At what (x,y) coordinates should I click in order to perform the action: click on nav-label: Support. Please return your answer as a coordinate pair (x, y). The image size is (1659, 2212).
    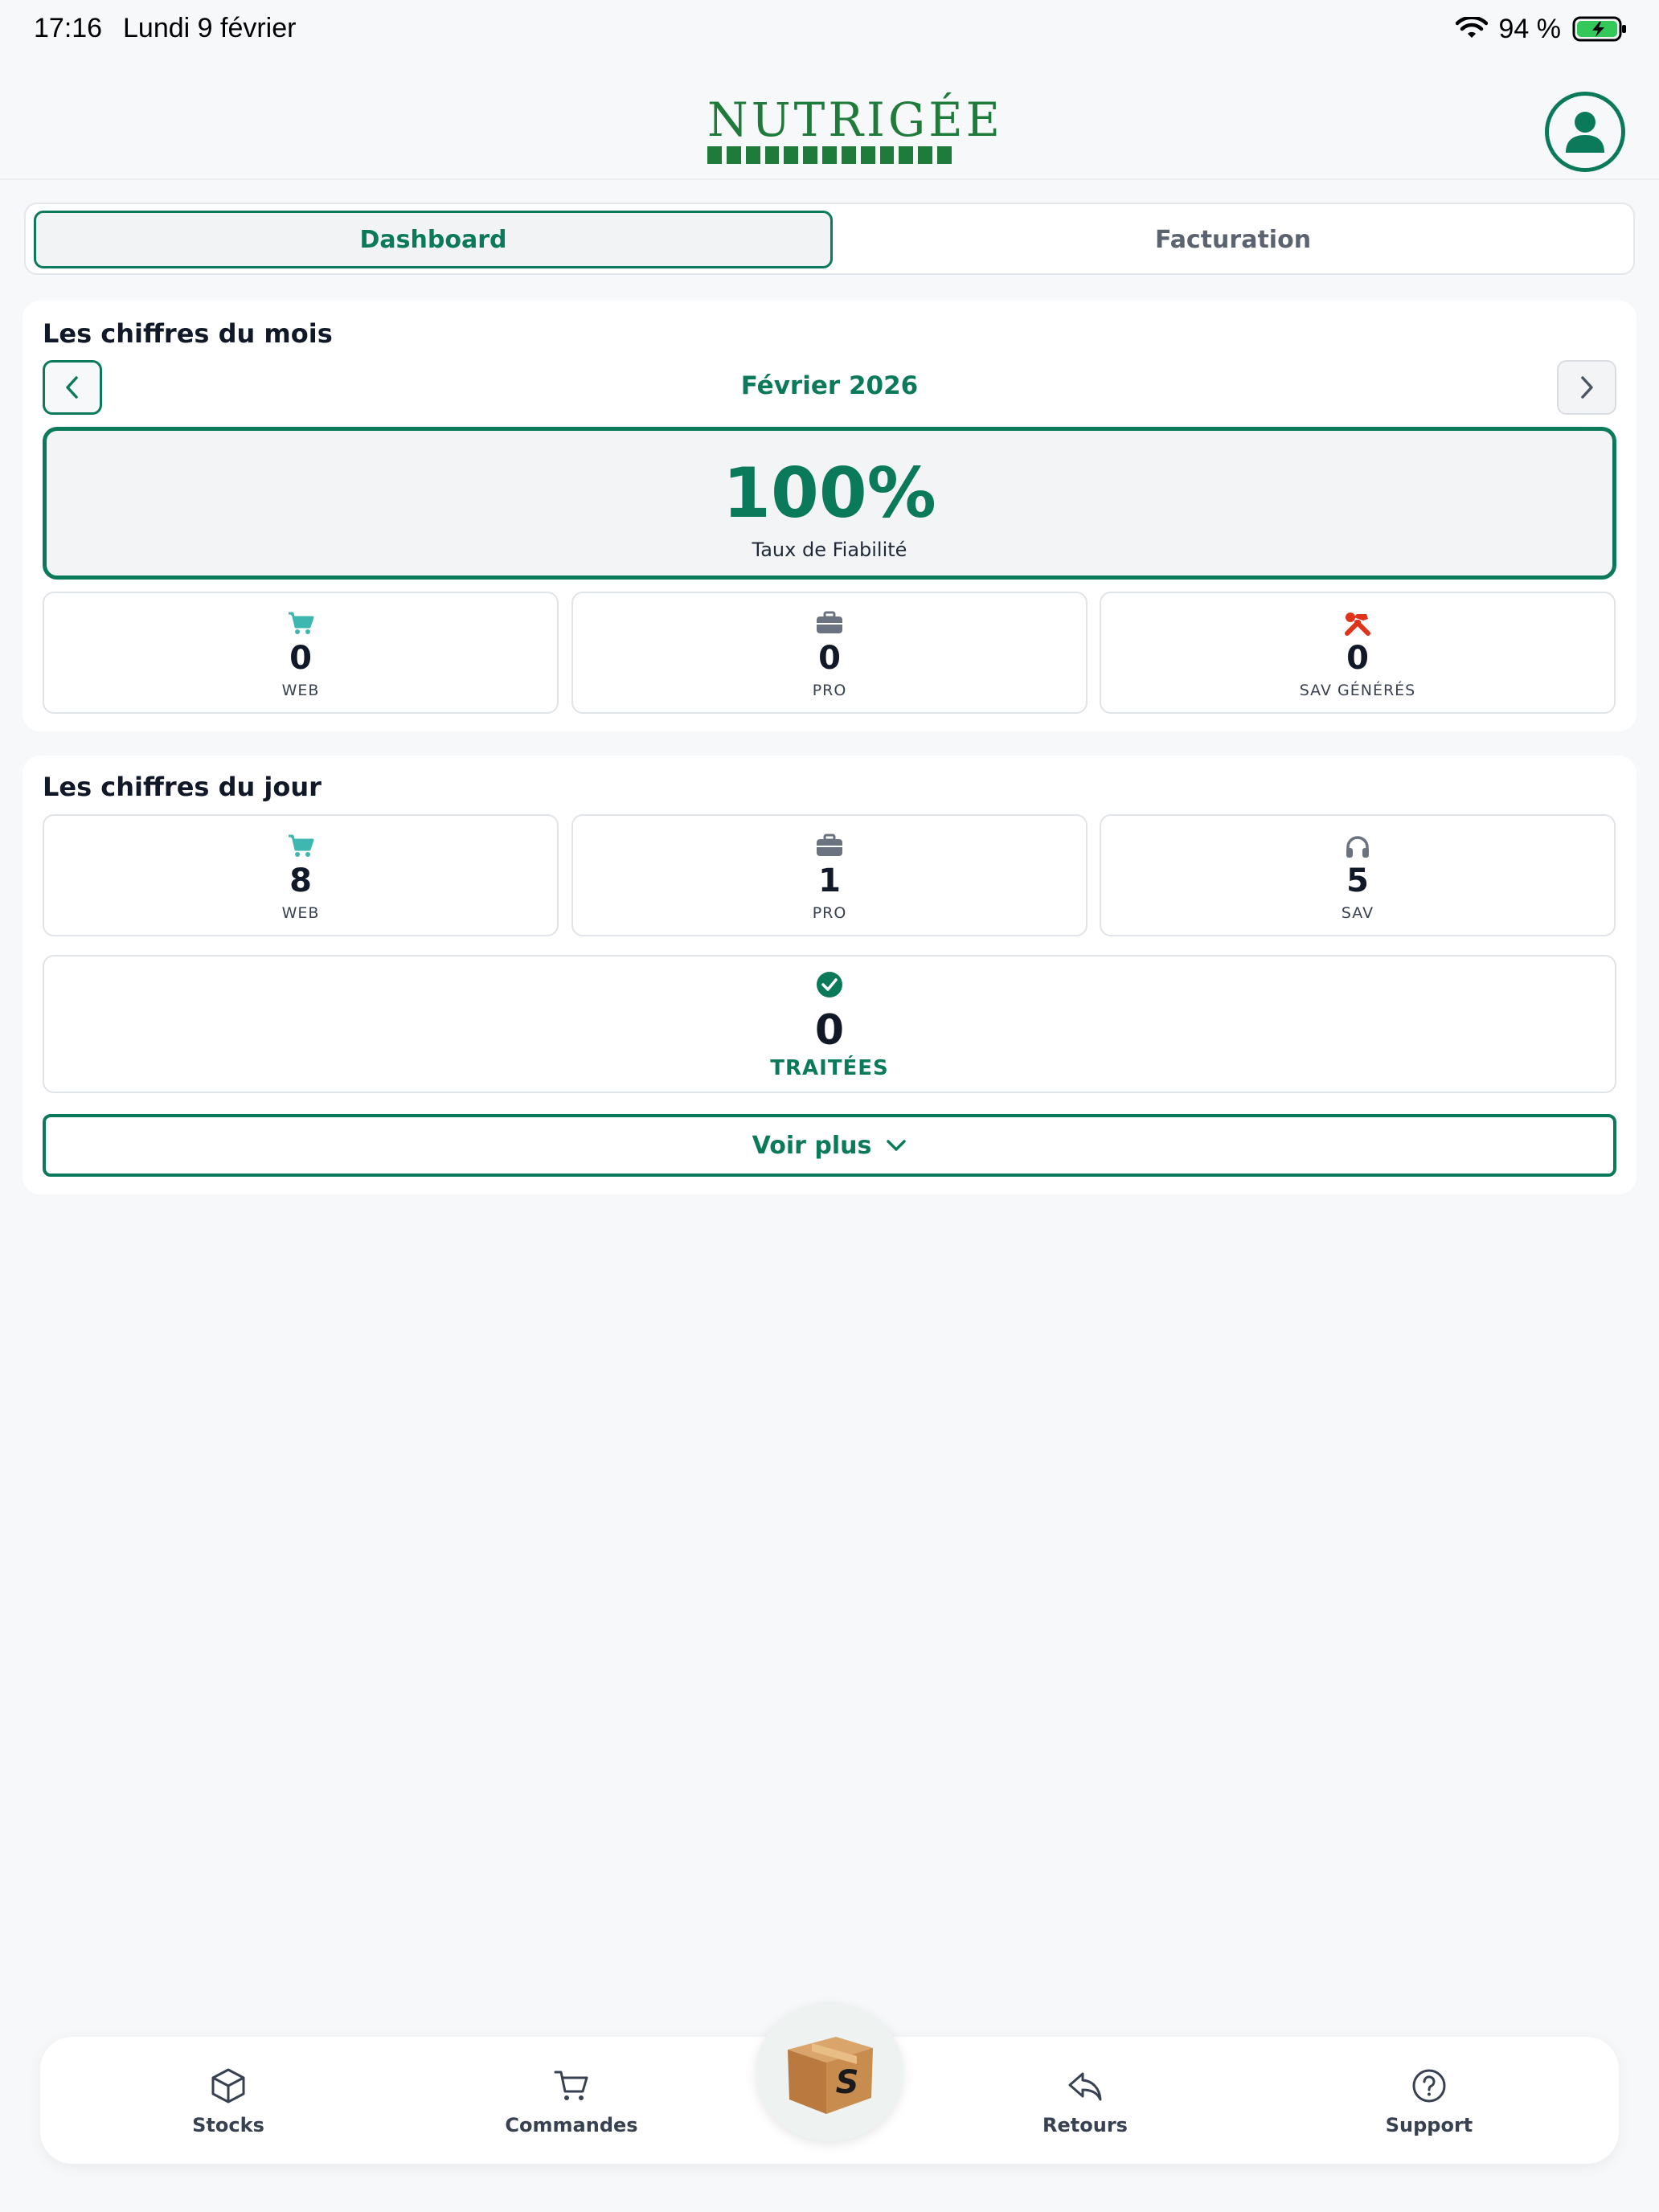
    Looking at the image, I should click on (1429, 2125).